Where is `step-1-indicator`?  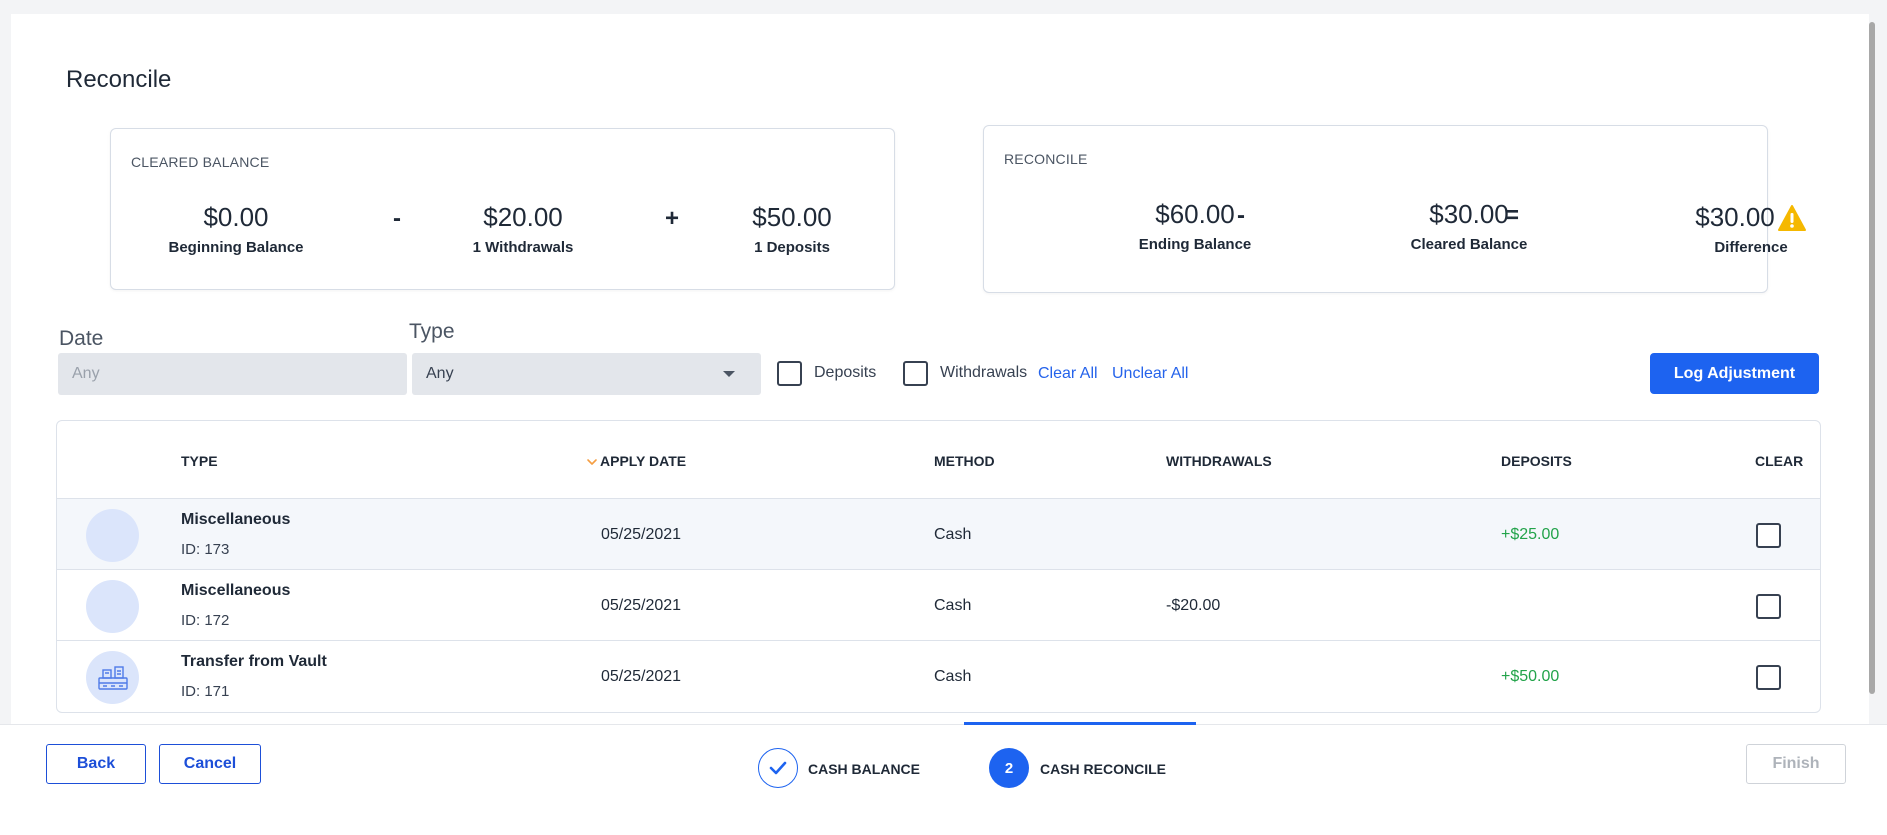 step-1-indicator is located at coordinates (778, 768).